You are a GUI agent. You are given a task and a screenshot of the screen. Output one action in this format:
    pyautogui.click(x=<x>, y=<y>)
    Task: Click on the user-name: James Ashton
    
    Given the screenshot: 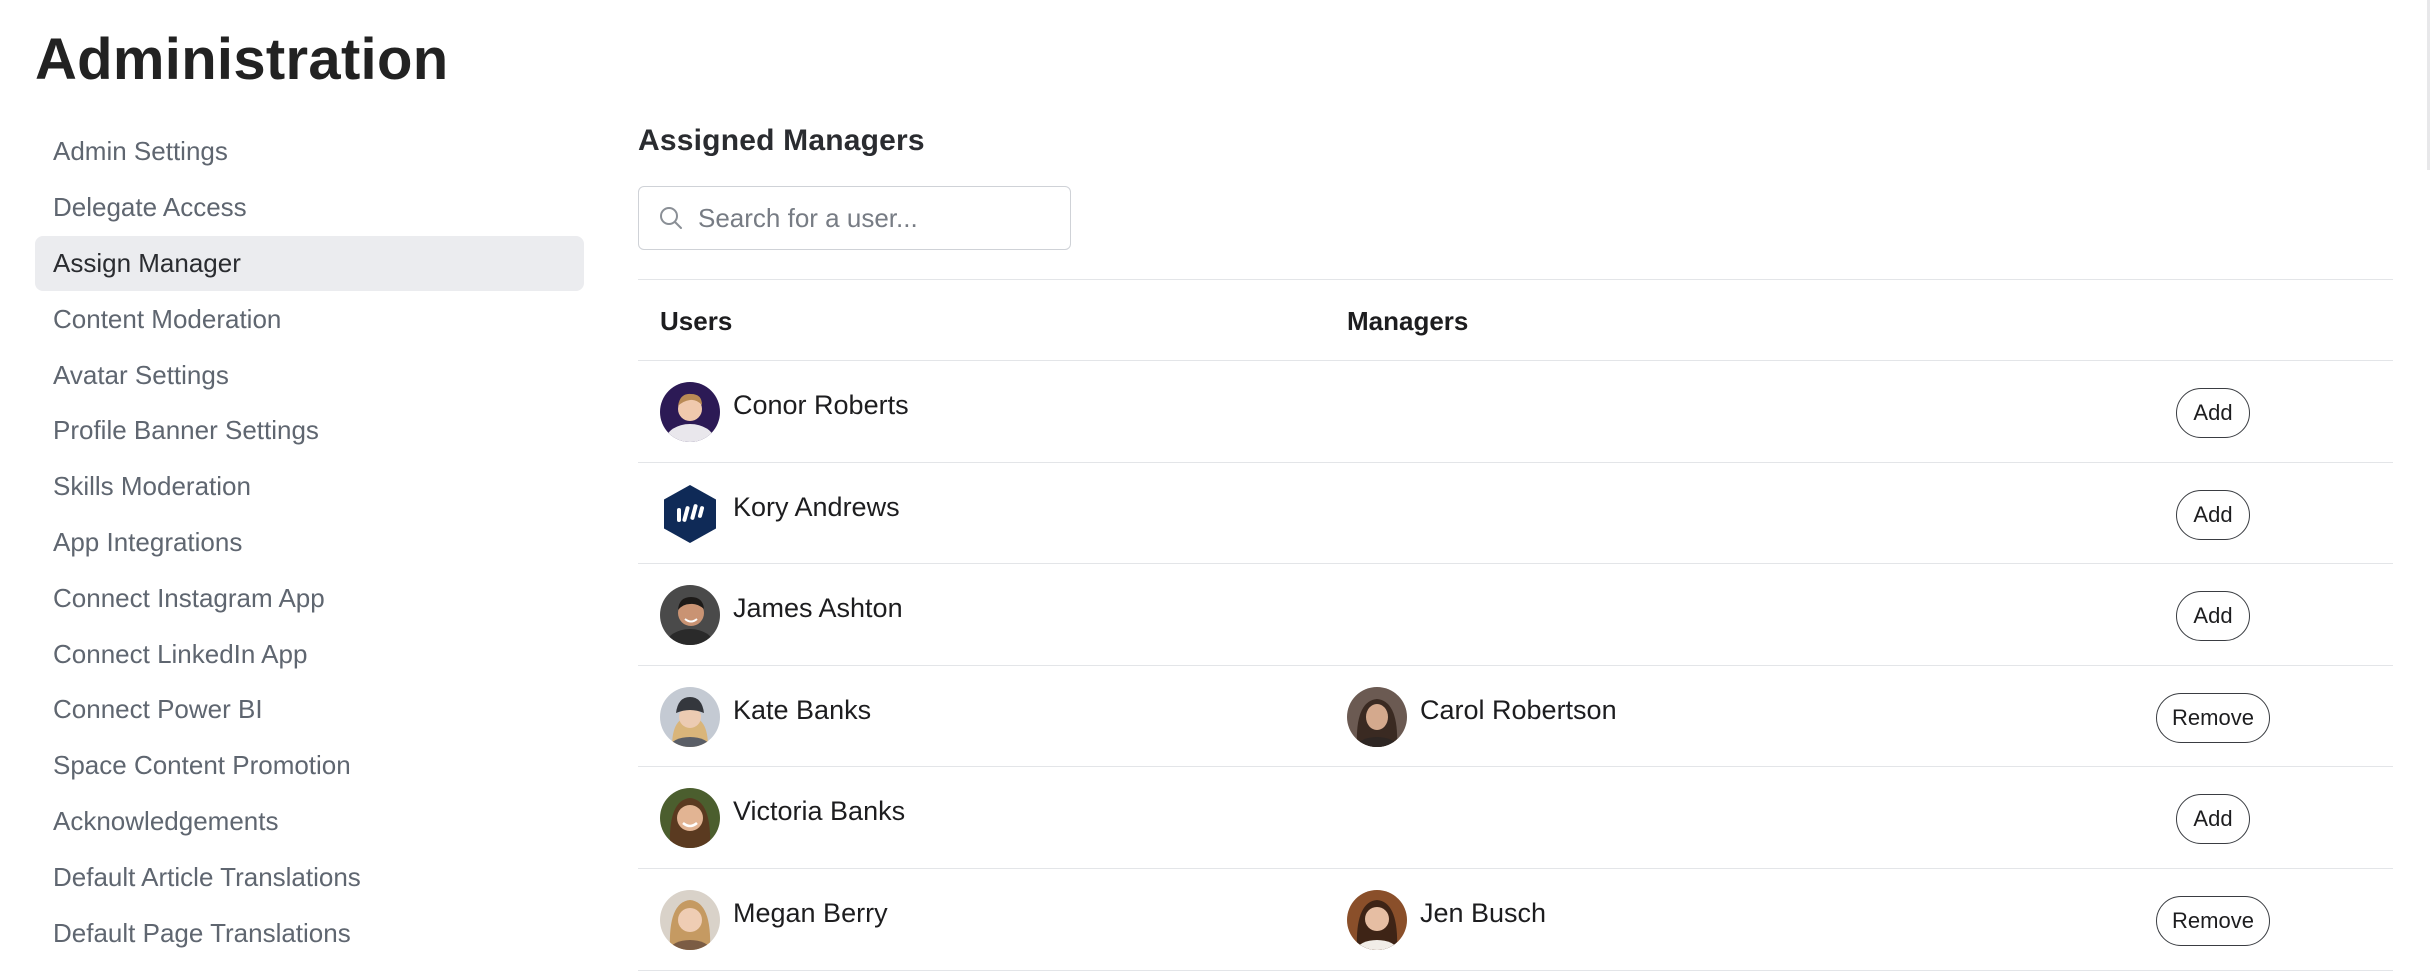 What is the action you would take?
    pyautogui.click(x=818, y=608)
    